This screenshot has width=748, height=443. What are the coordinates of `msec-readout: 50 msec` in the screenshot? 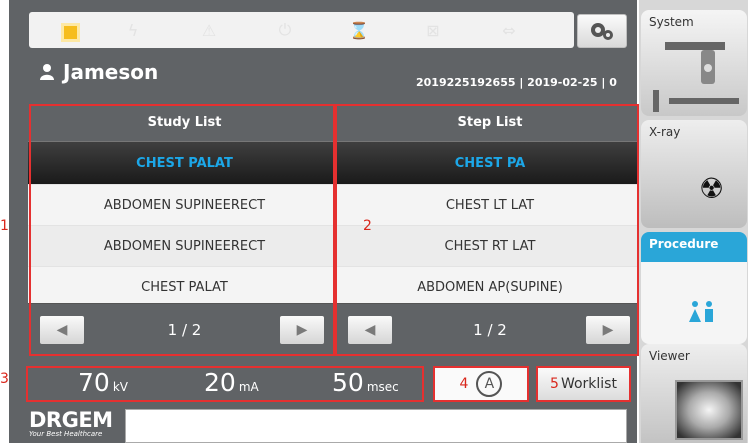 It's located at (365, 384).